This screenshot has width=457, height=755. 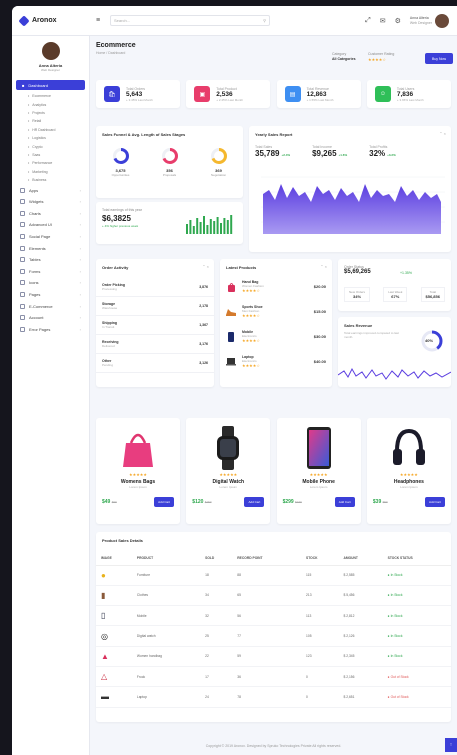 What do you see at coordinates (50, 248) in the screenshot?
I see `sidebar-item: Elements ›` at bounding box center [50, 248].